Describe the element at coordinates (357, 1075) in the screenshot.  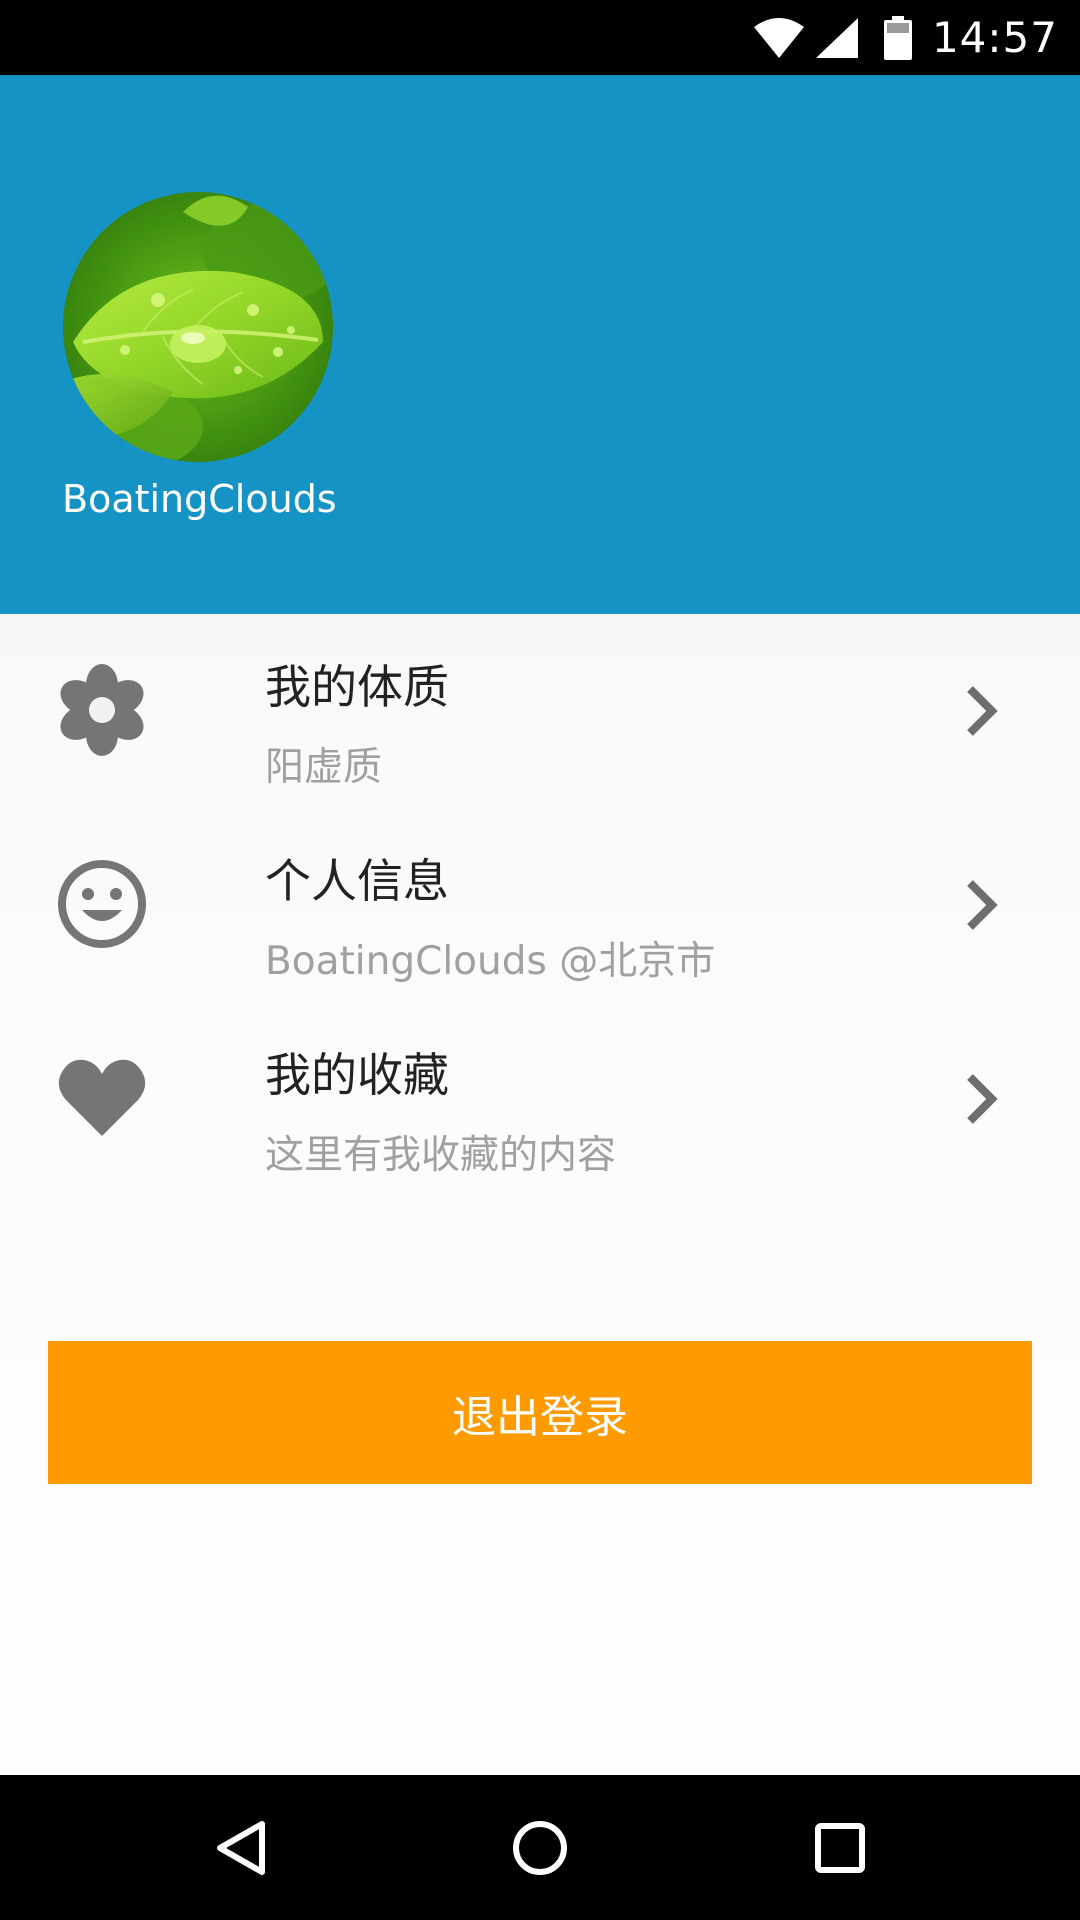
I see `menu-item-title: 我的收藏` at that location.